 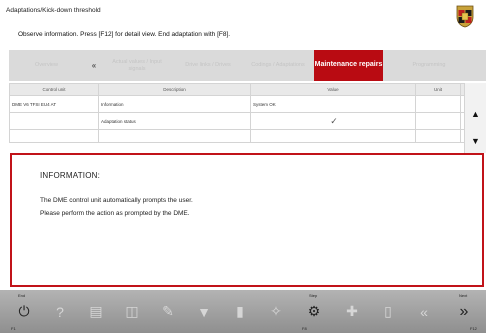 I want to click on wrench-icon: ✧, so click(x=276, y=311).